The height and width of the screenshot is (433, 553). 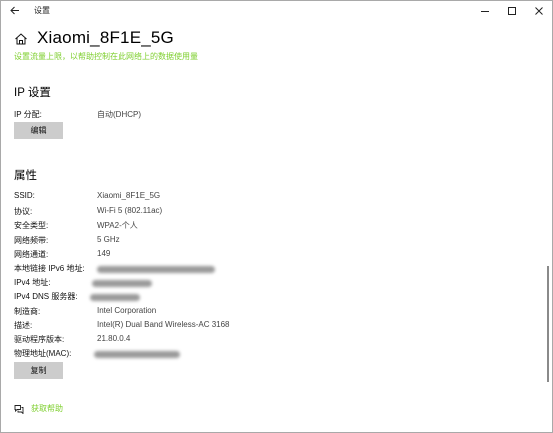 What do you see at coordinates (25, 176) in the screenshot?
I see `properties-heading: 属性` at bounding box center [25, 176].